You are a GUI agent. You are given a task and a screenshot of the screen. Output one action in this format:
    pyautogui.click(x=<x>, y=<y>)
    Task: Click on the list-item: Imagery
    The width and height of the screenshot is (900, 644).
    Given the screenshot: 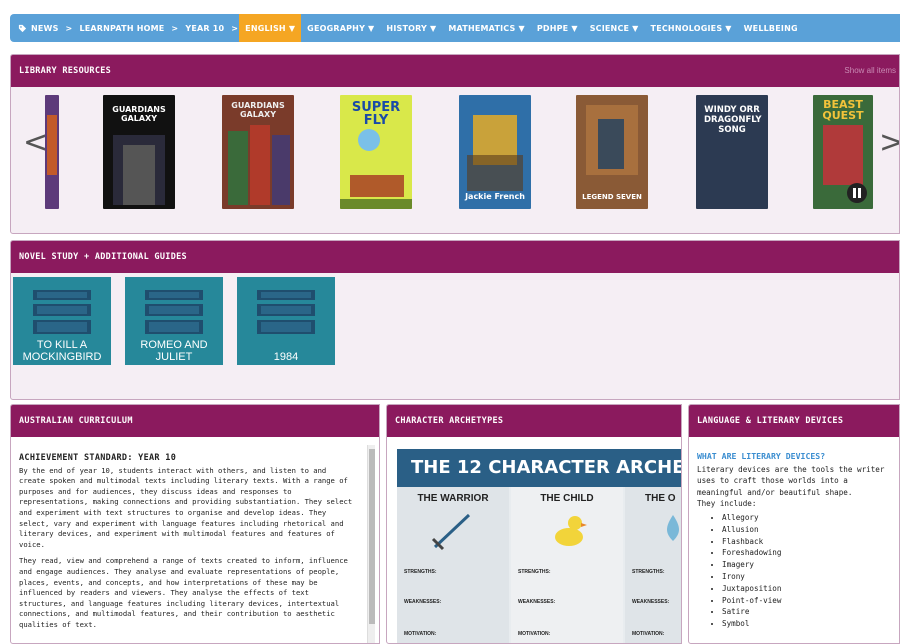 What is the action you would take?
    pyautogui.click(x=806, y=565)
    